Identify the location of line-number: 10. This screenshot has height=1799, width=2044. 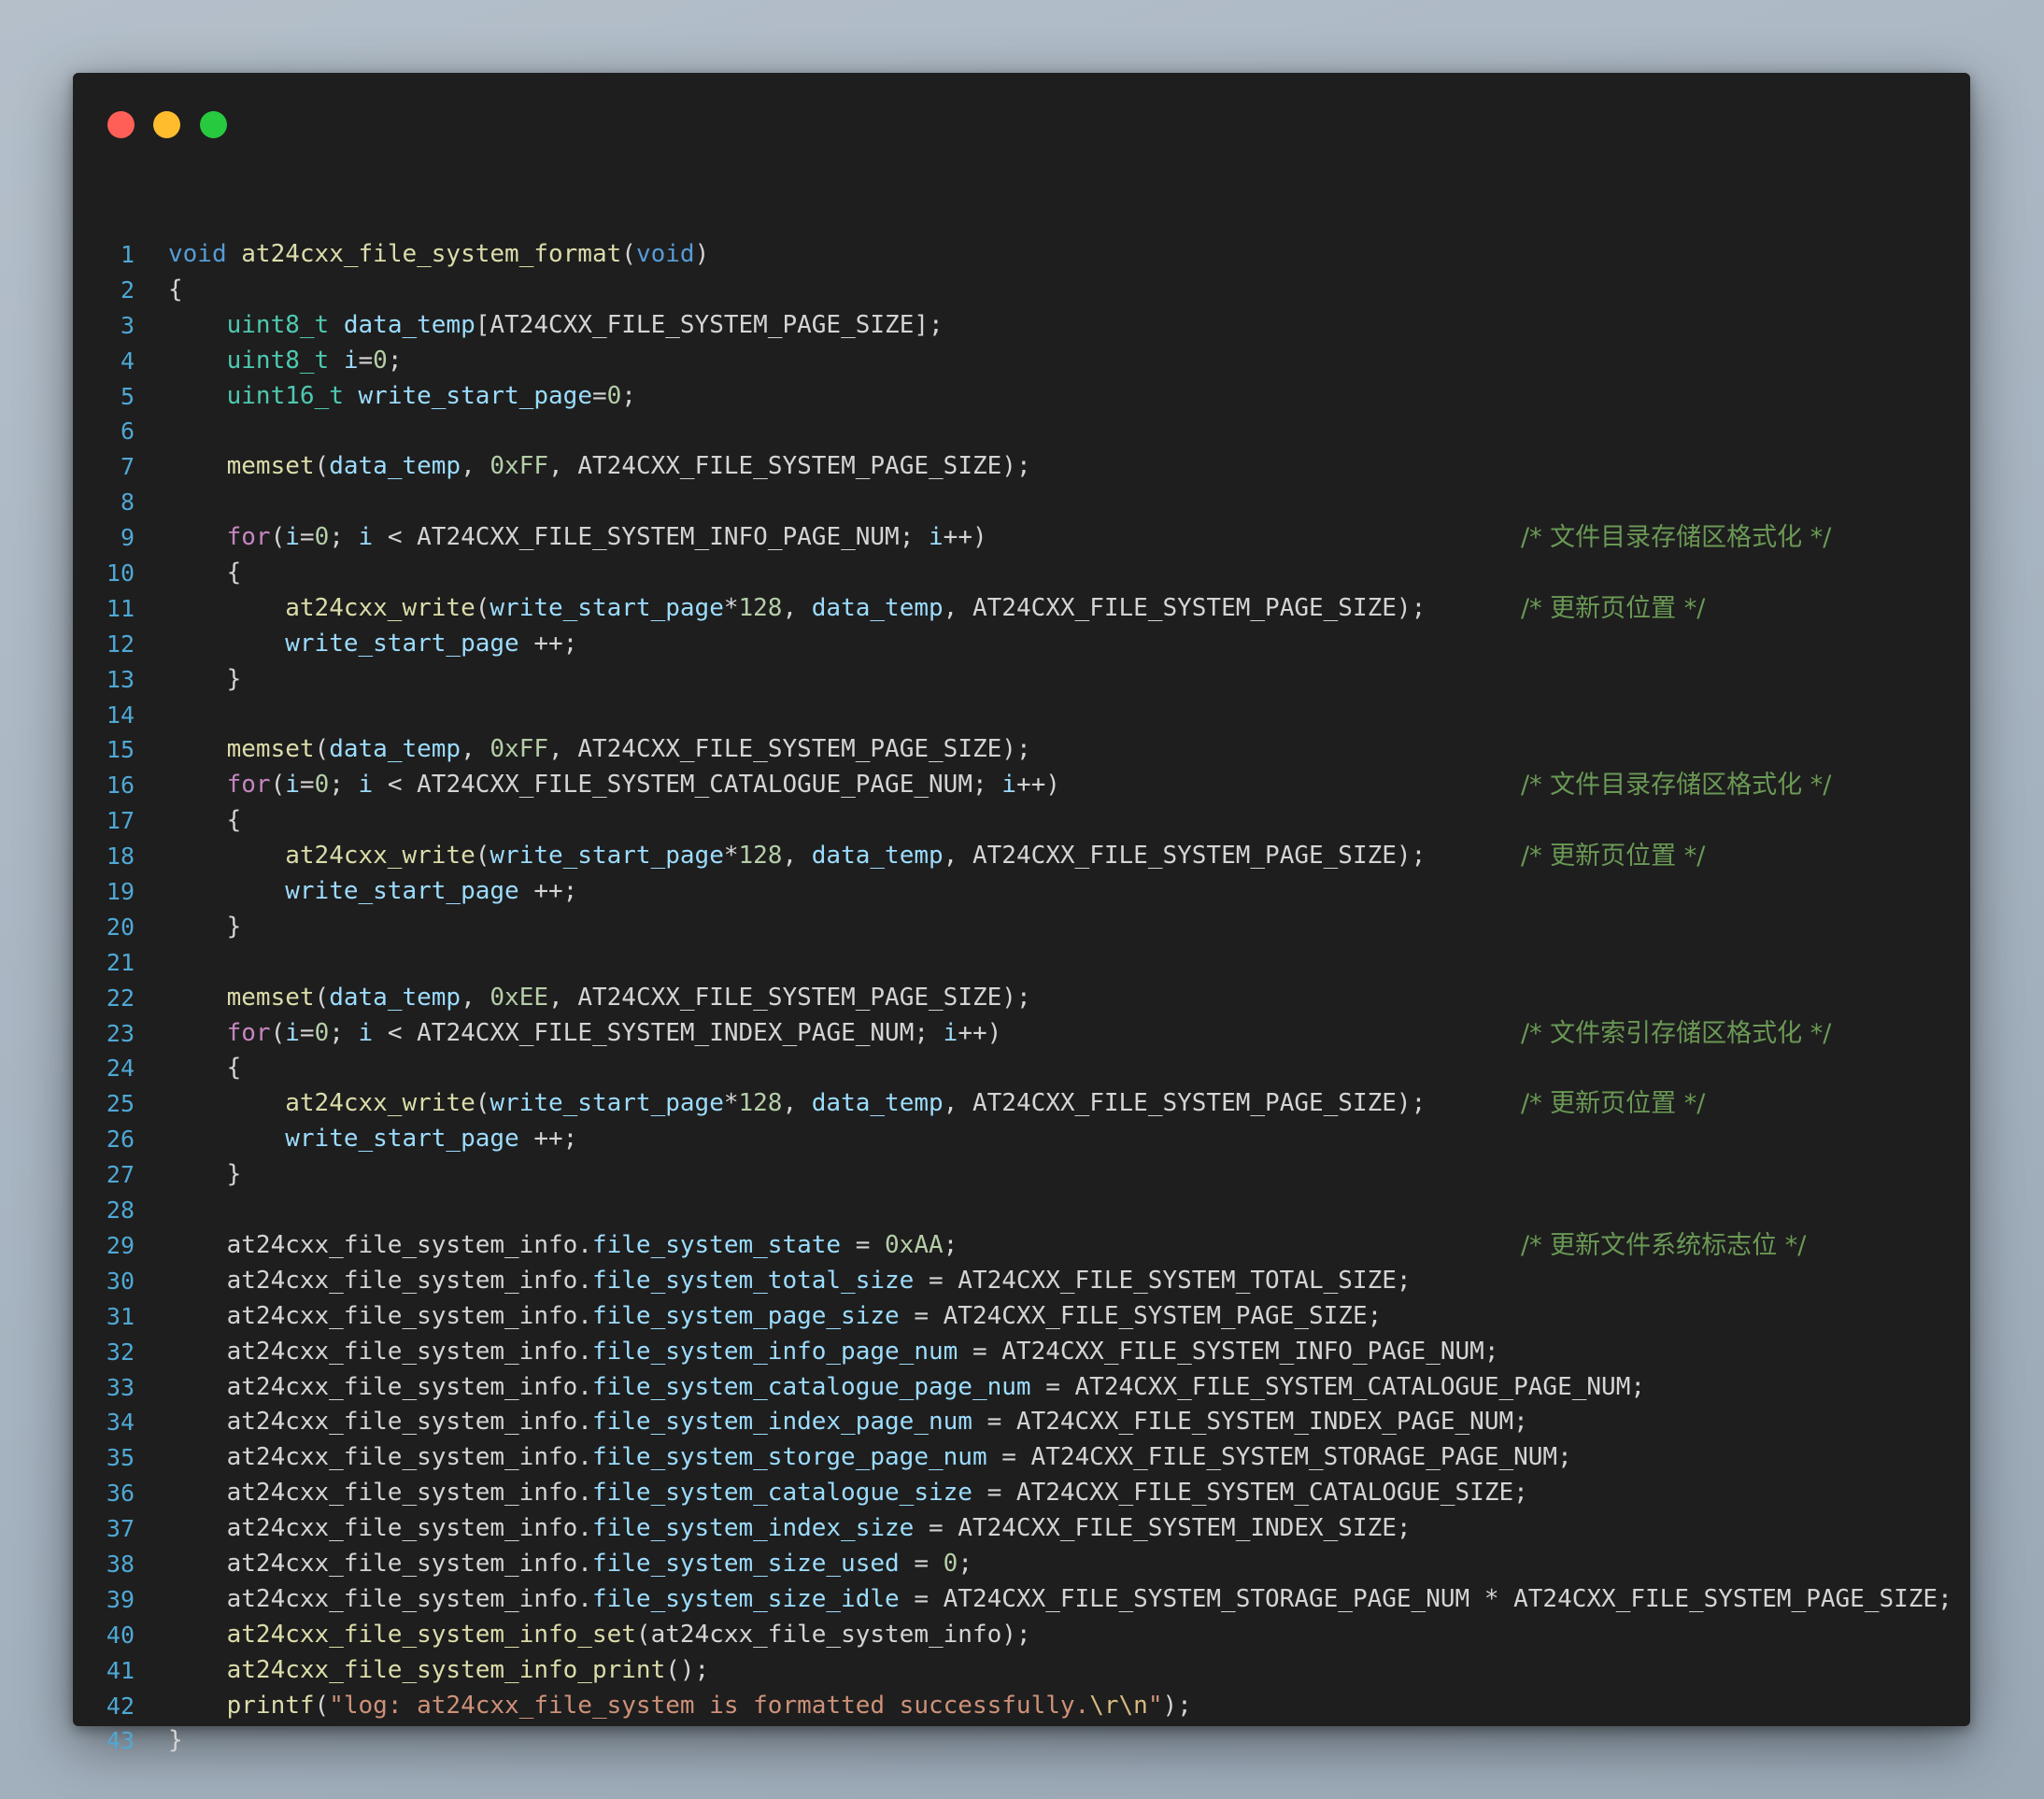
(120, 574).